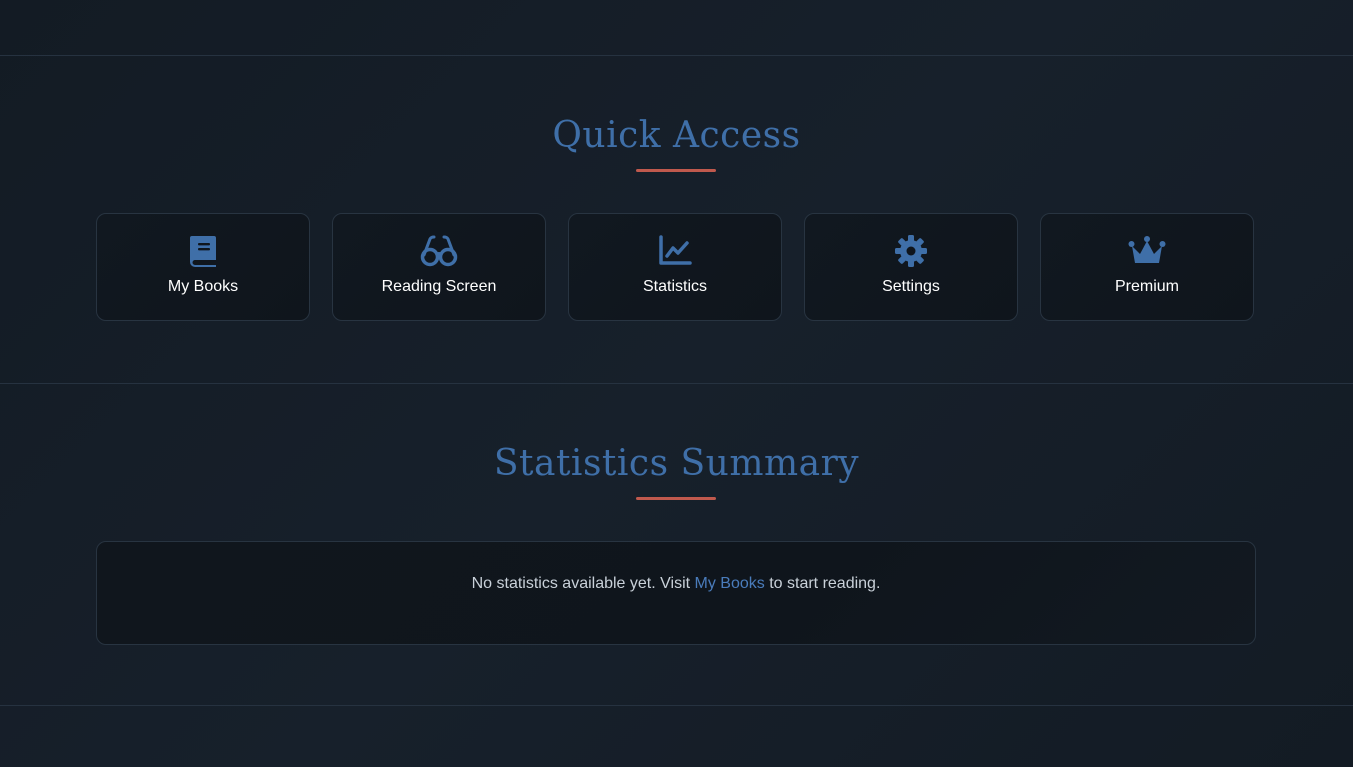 Image resolution: width=1353 pixels, height=767 pixels. What do you see at coordinates (203, 251) in the screenshot?
I see `book-icon` at bounding box center [203, 251].